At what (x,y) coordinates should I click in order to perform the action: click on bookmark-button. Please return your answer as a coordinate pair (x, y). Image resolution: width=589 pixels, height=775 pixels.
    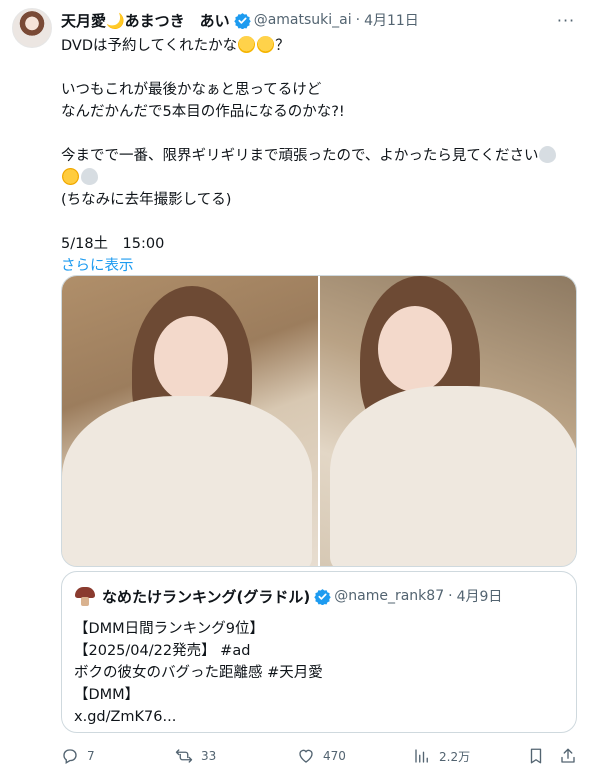
    Looking at the image, I should click on (540, 756).